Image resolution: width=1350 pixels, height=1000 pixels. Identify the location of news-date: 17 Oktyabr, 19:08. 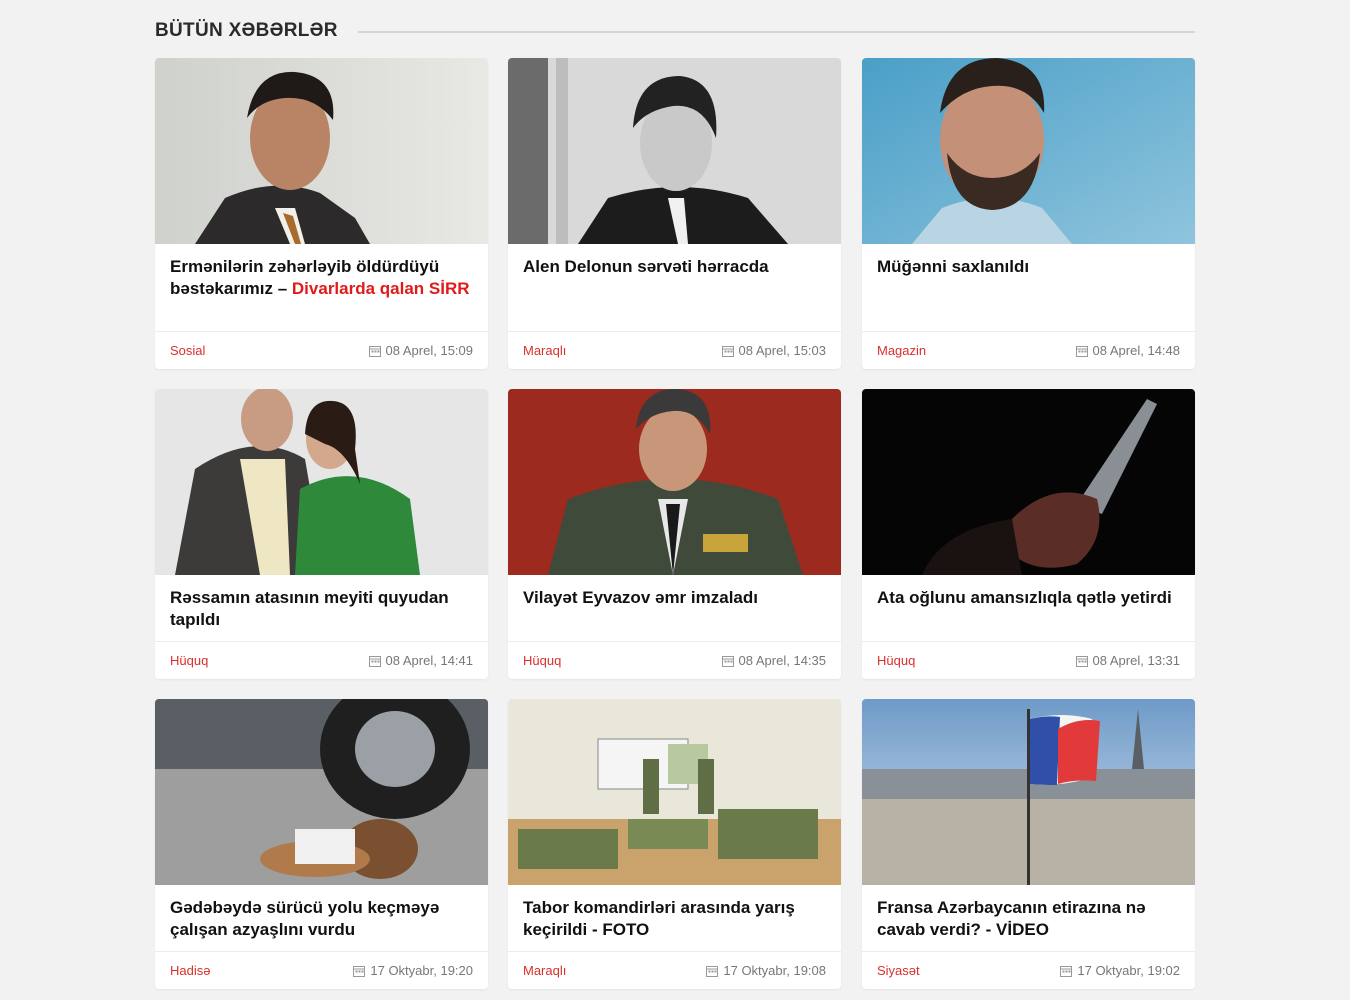
(766, 970).